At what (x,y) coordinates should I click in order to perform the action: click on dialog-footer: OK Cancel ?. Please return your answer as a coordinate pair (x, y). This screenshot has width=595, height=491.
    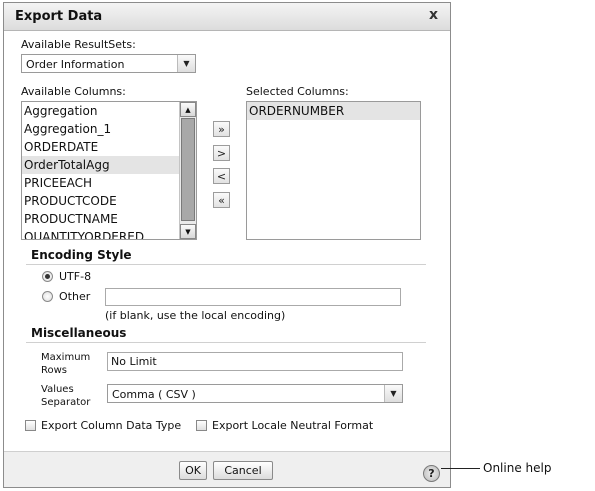
    Looking at the image, I should click on (227, 469).